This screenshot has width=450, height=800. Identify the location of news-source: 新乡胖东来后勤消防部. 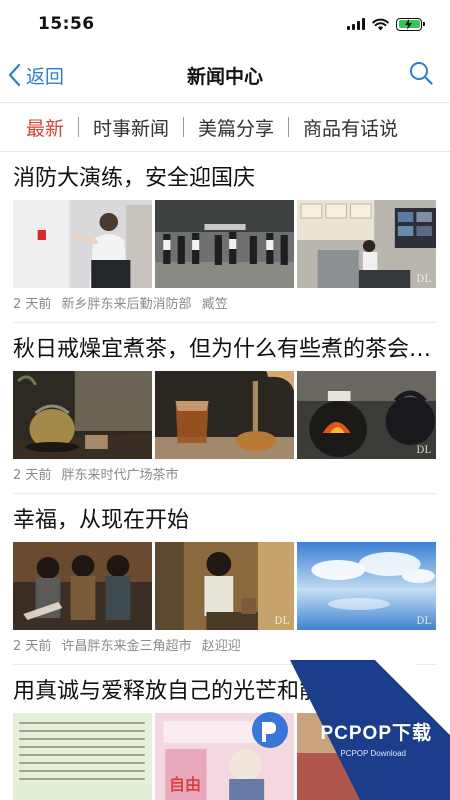
(126, 304).